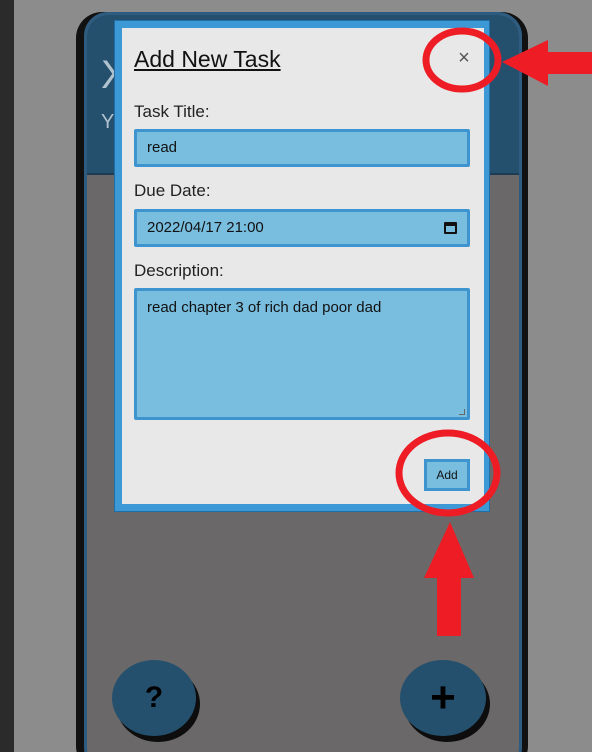 Image resolution: width=592 pixels, height=752 pixels. What do you see at coordinates (108, 122) in the screenshot?
I see `app-header-subtitle: Y` at bounding box center [108, 122].